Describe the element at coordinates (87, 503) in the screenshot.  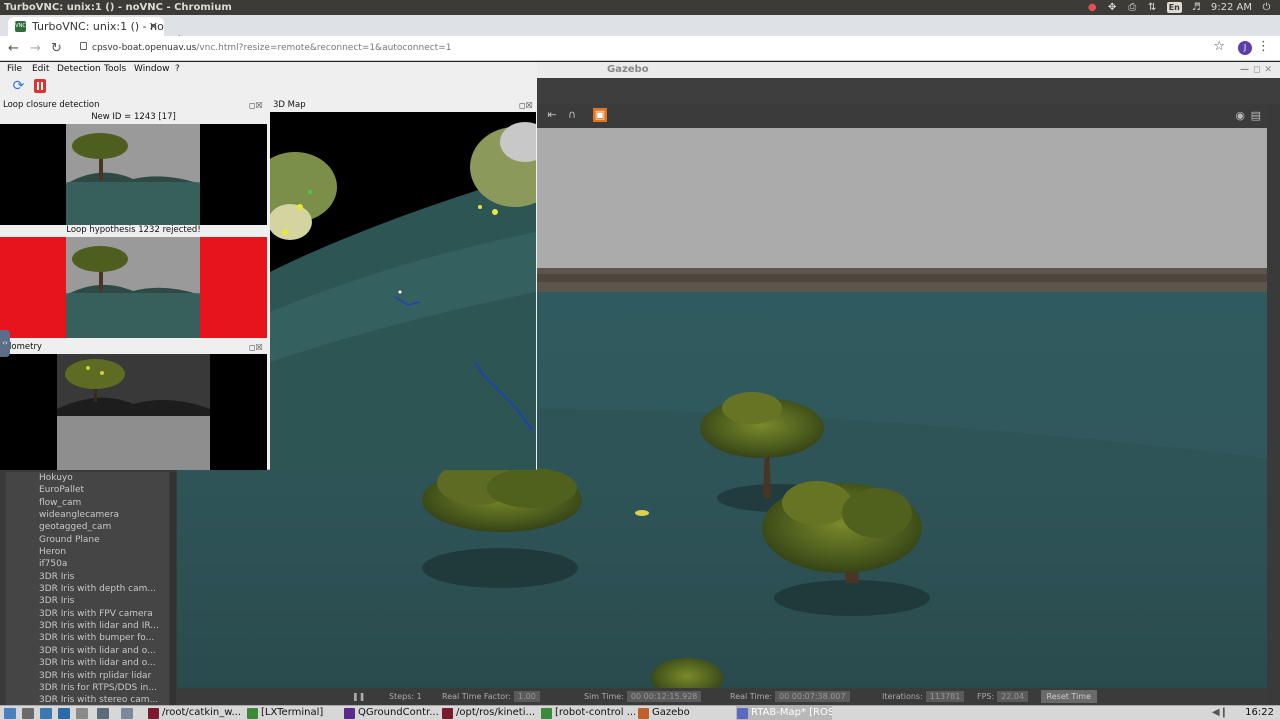
I see `model-list-item: flow_cam` at that location.